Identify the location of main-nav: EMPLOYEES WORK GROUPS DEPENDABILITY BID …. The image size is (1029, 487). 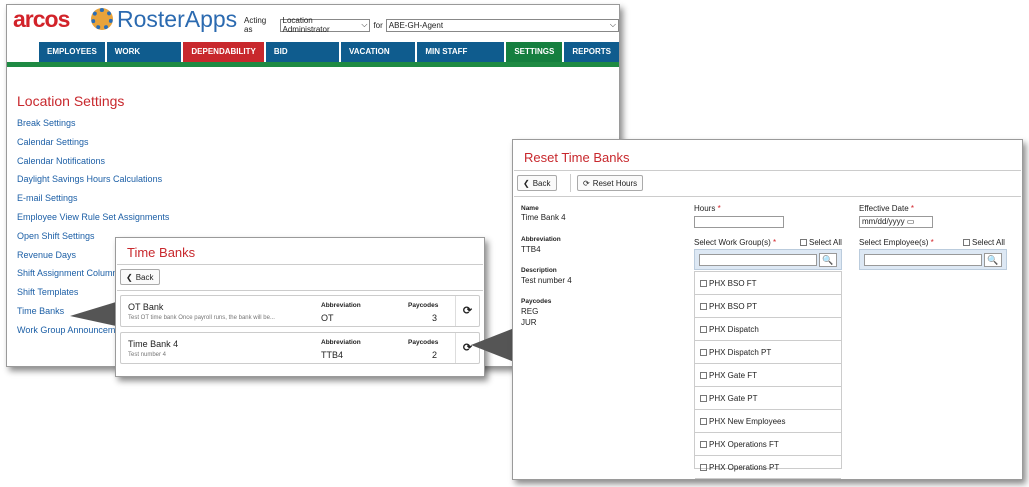
(329, 59).